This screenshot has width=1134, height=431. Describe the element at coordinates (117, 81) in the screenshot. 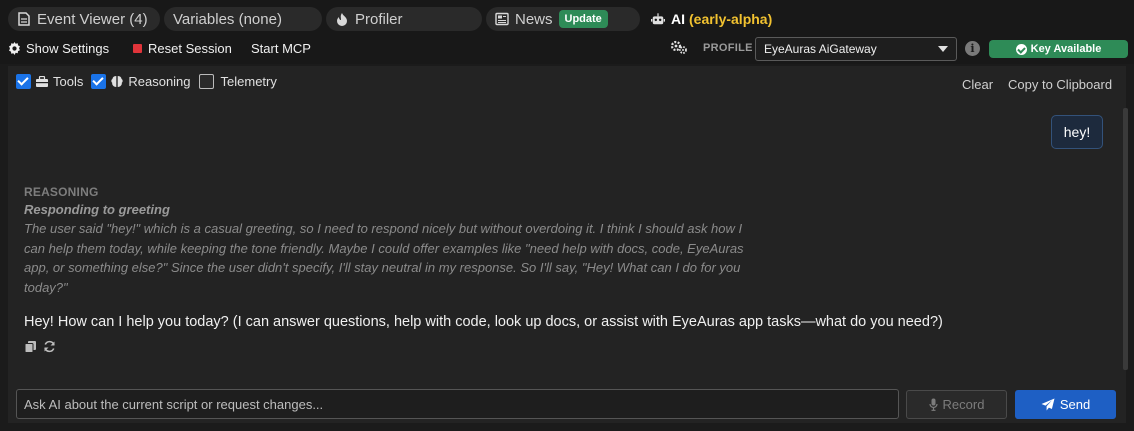

I see `brain-icon` at that location.